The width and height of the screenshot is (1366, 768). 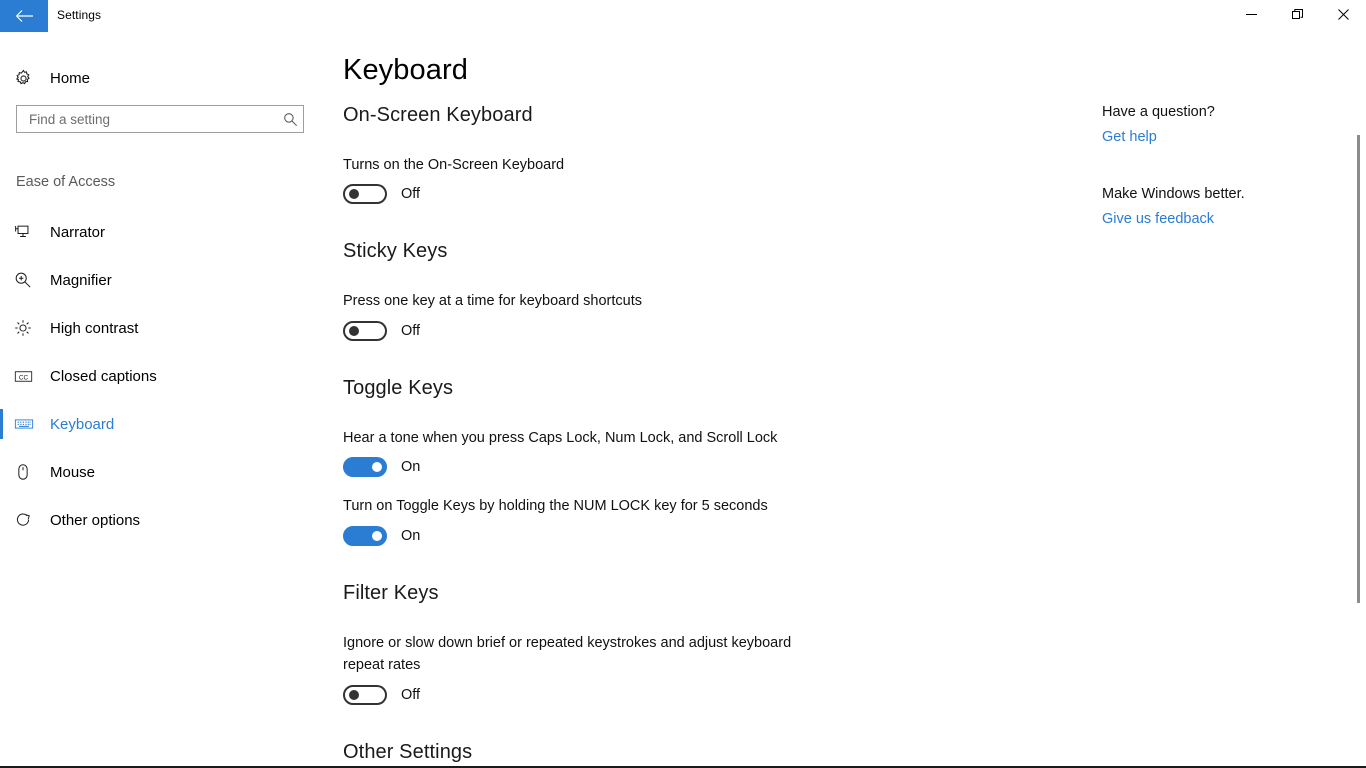 What do you see at coordinates (31, 472) in the screenshot?
I see `mouse-icon` at bounding box center [31, 472].